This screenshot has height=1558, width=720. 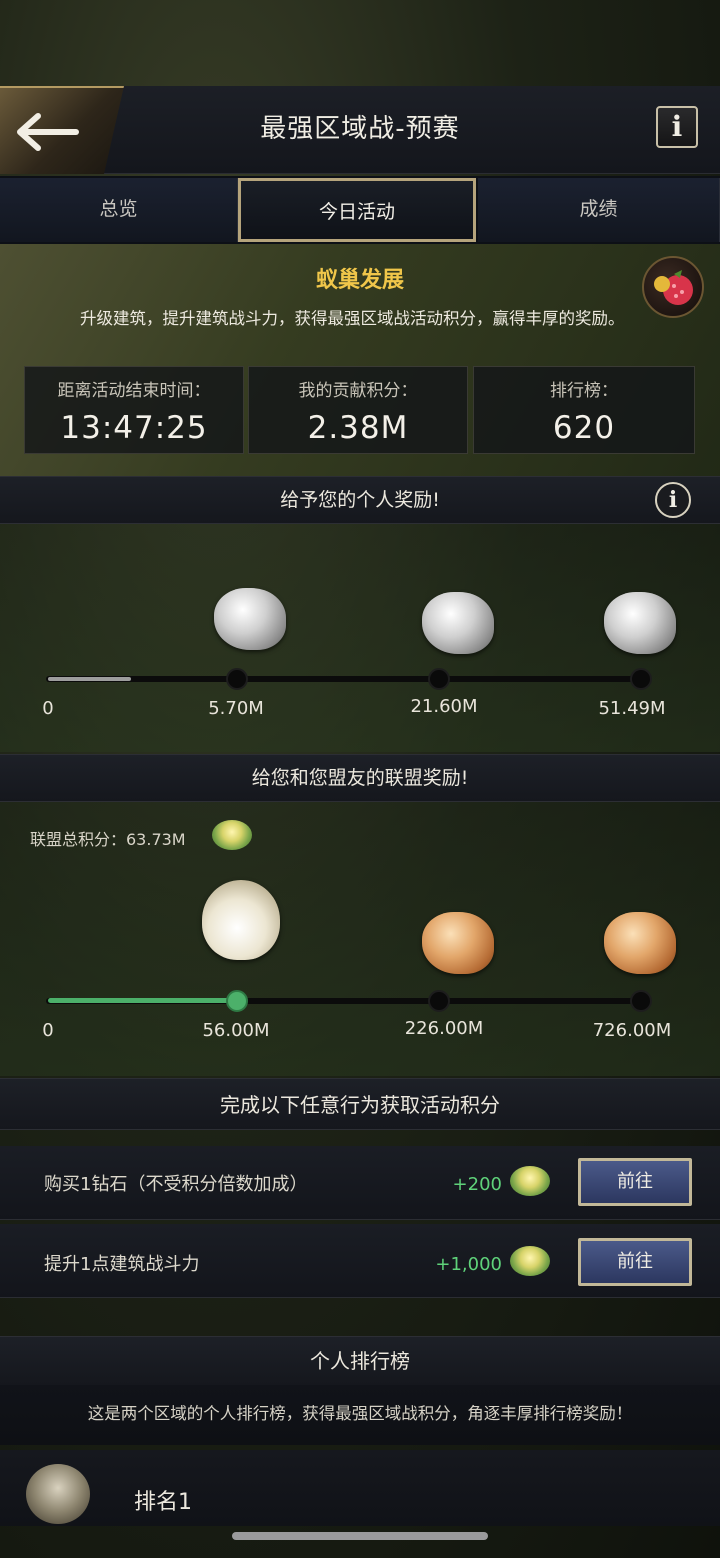 What do you see at coordinates (236, 708) in the screenshot?
I see `personal-milestone-label: 5.70M` at bounding box center [236, 708].